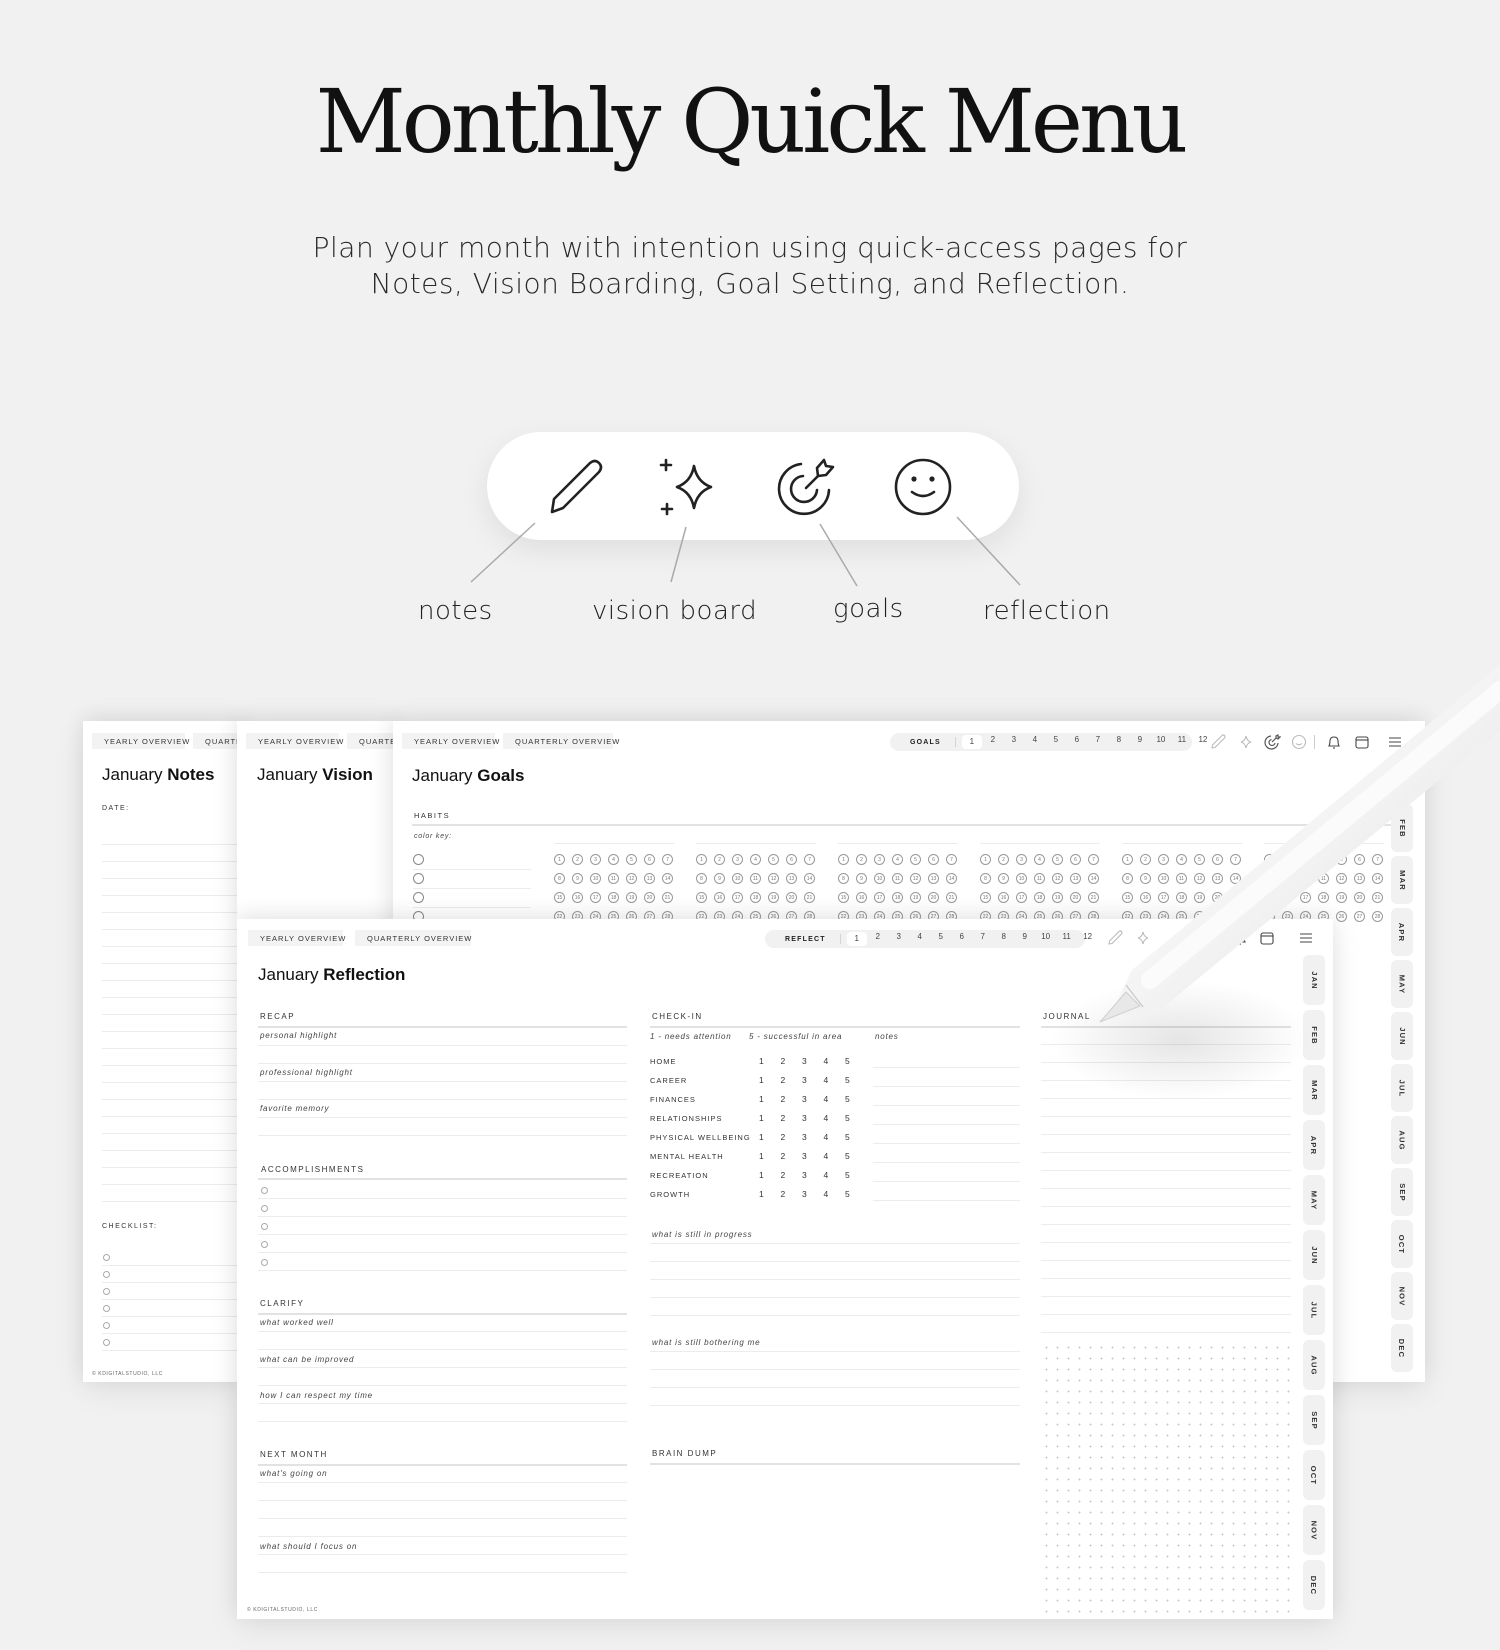 The image size is (1500, 1650). Describe the element at coordinates (140, 741) in the screenshot. I see `yearly-overview-button: YEARLY OVERVIEW` at that location.